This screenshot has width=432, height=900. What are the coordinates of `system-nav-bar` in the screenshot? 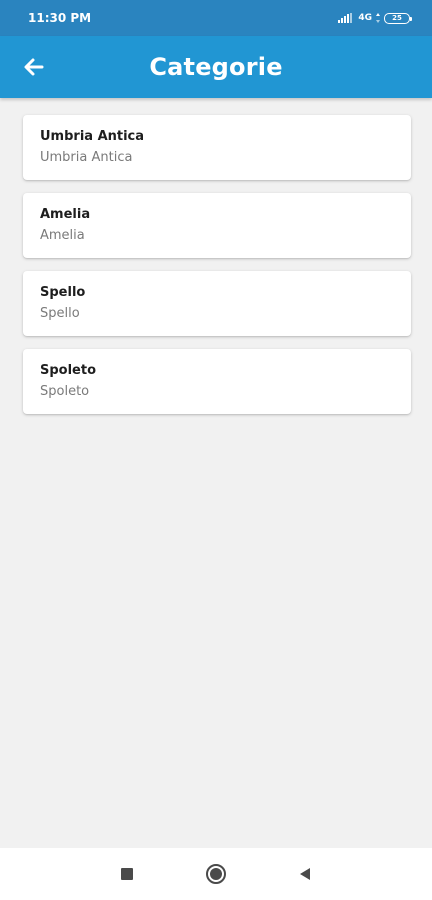 It's located at (216, 874).